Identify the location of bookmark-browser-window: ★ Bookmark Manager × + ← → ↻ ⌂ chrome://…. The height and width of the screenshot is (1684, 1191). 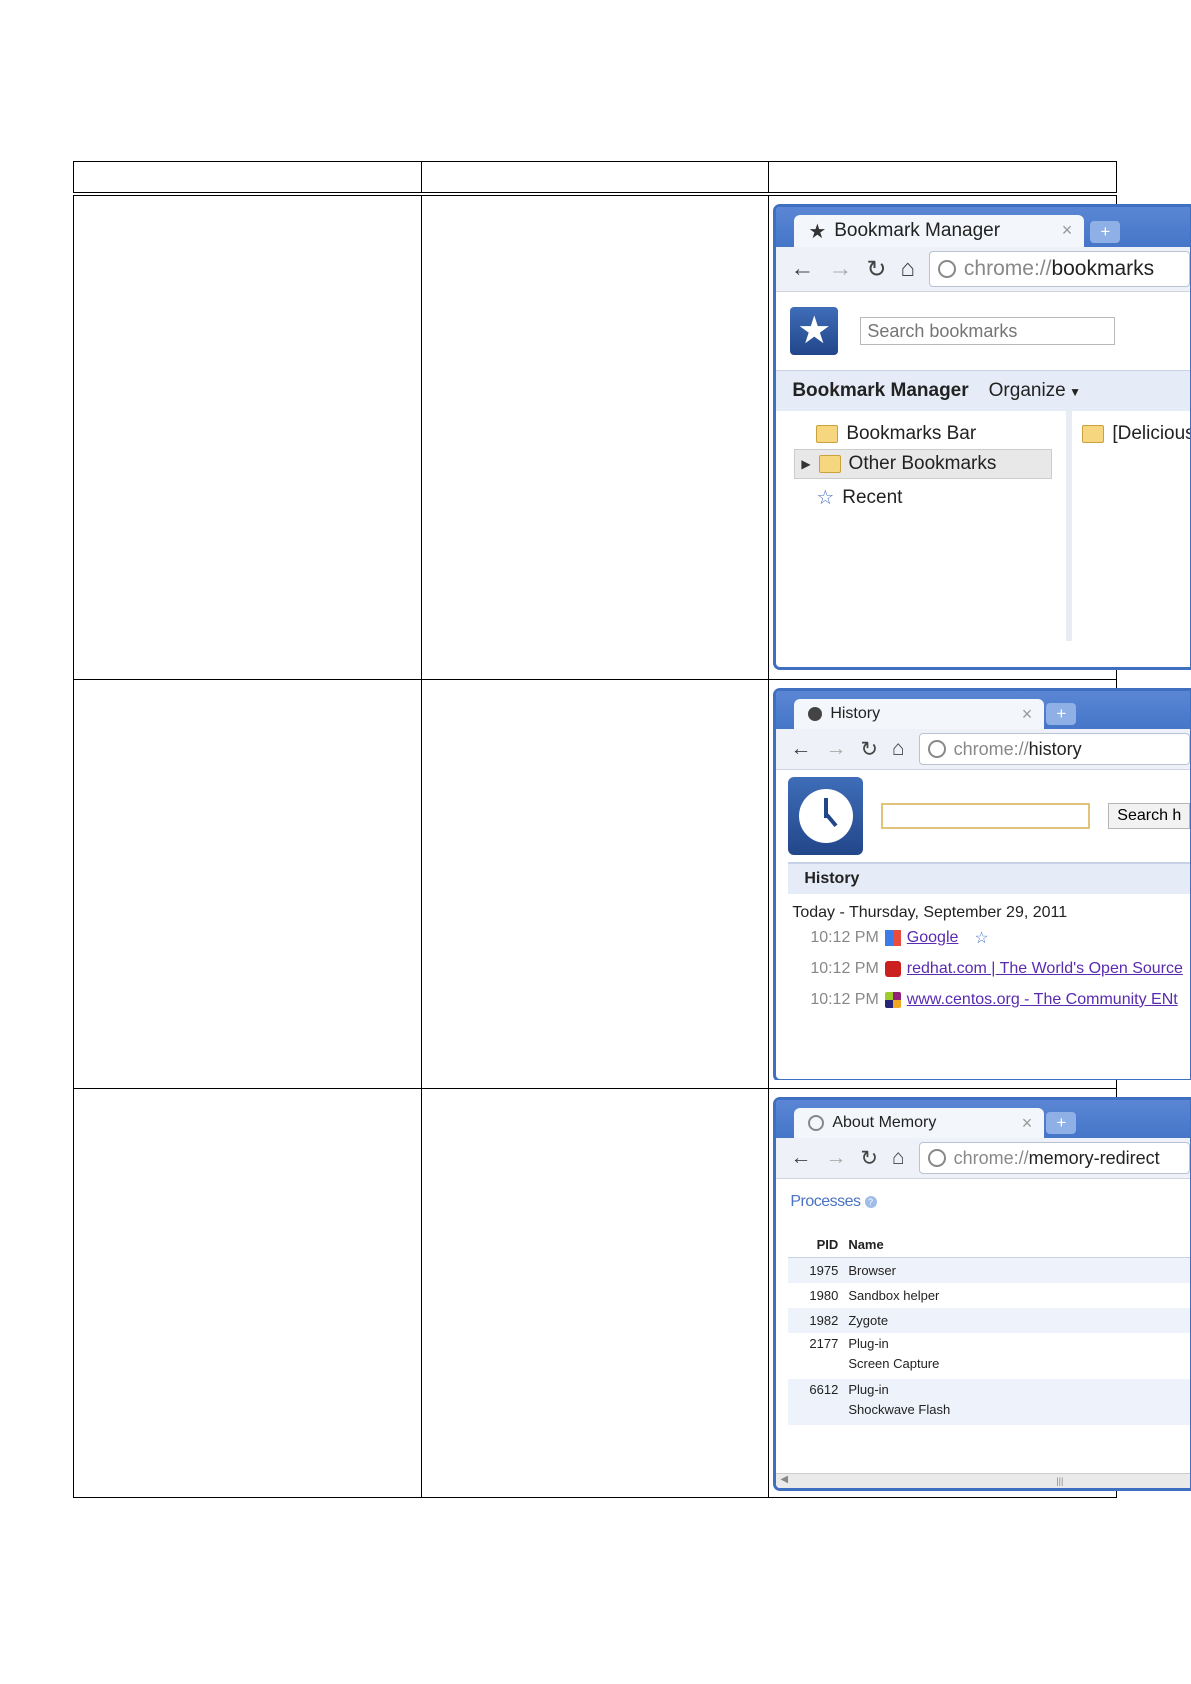
(982, 437).